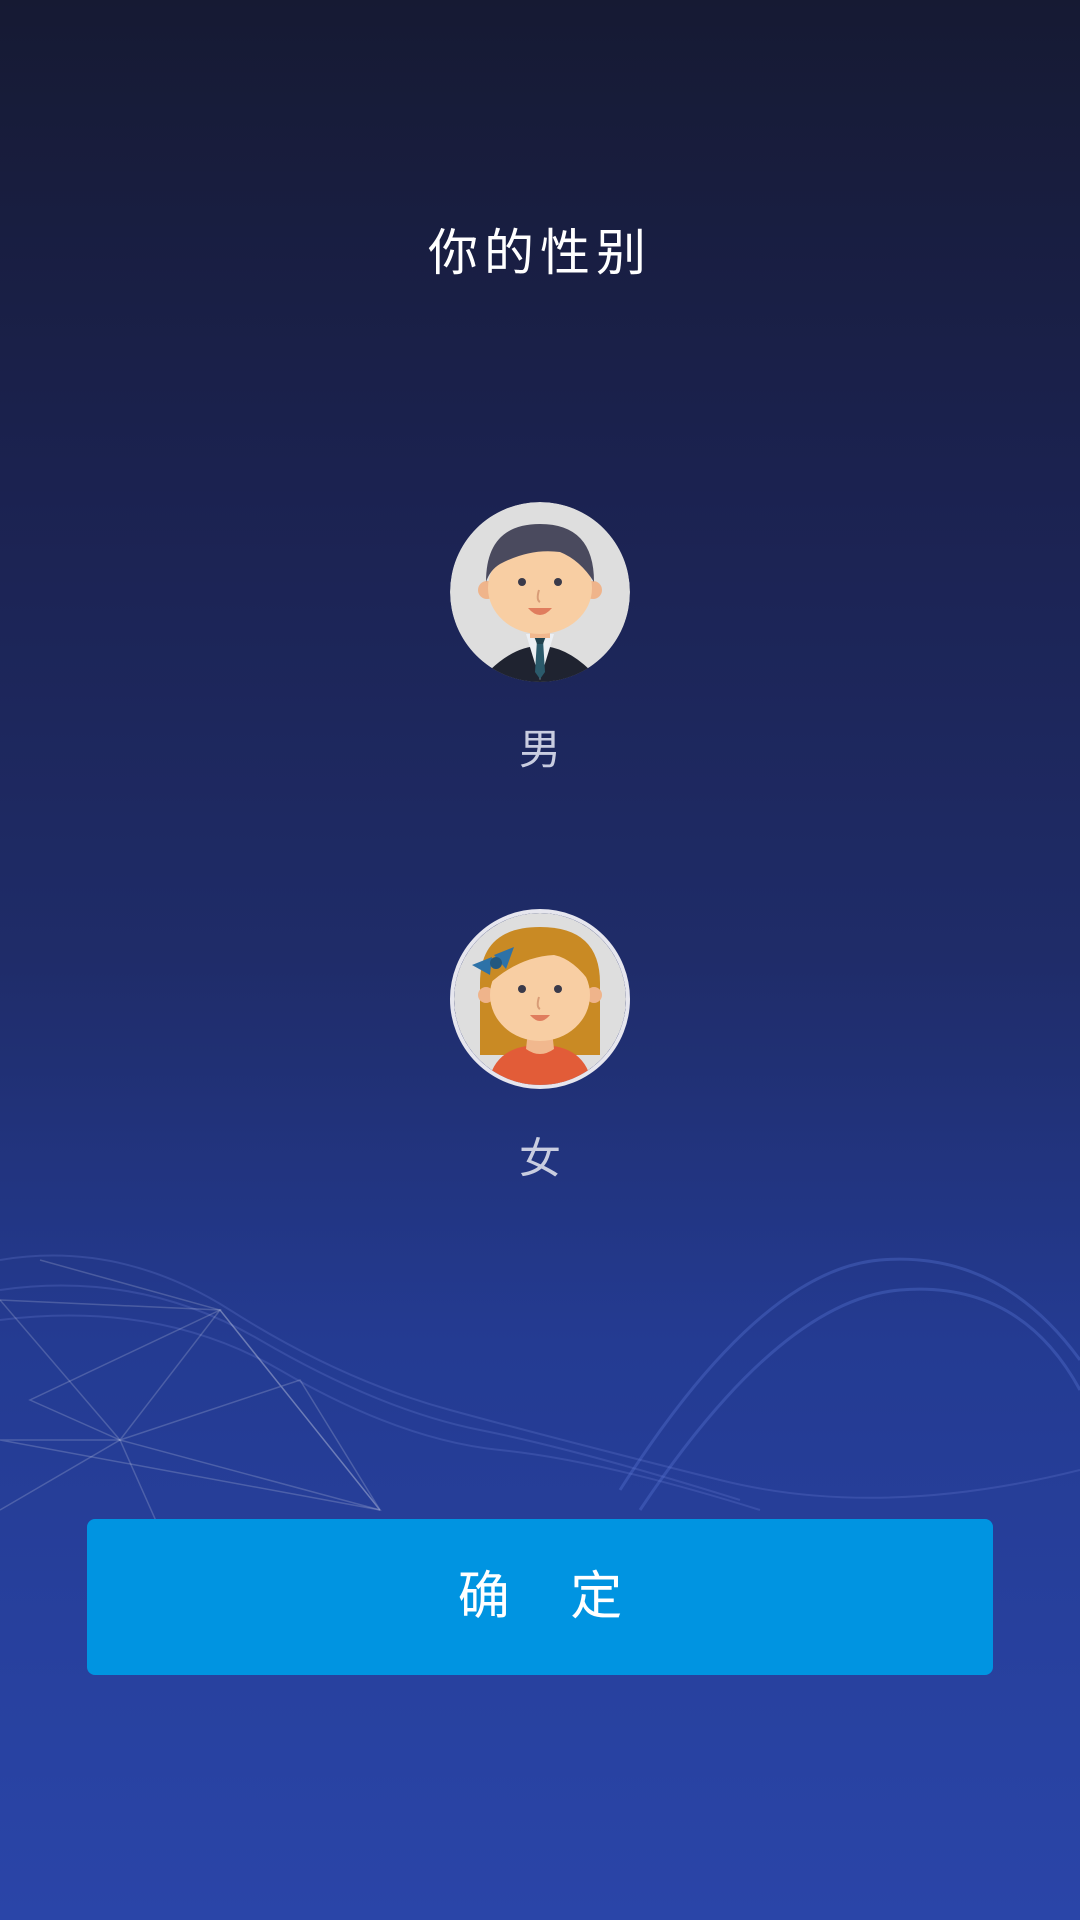 Image resolution: width=1080 pixels, height=1920 pixels. I want to click on page-title: 你的性别, so click(540, 253).